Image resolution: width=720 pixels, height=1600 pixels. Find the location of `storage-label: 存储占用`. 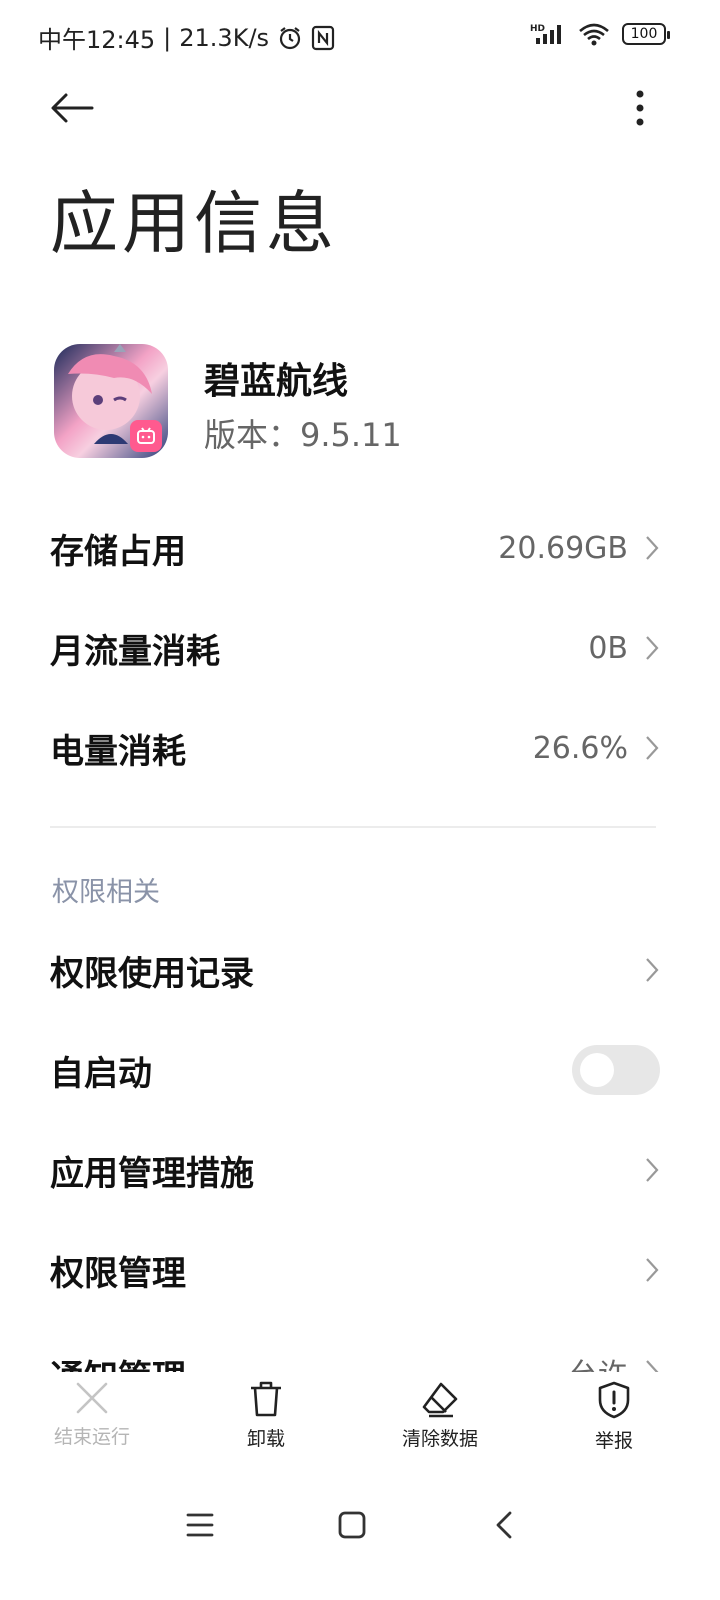

storage-label: 存储占用 is located at coordinates (118, 551).